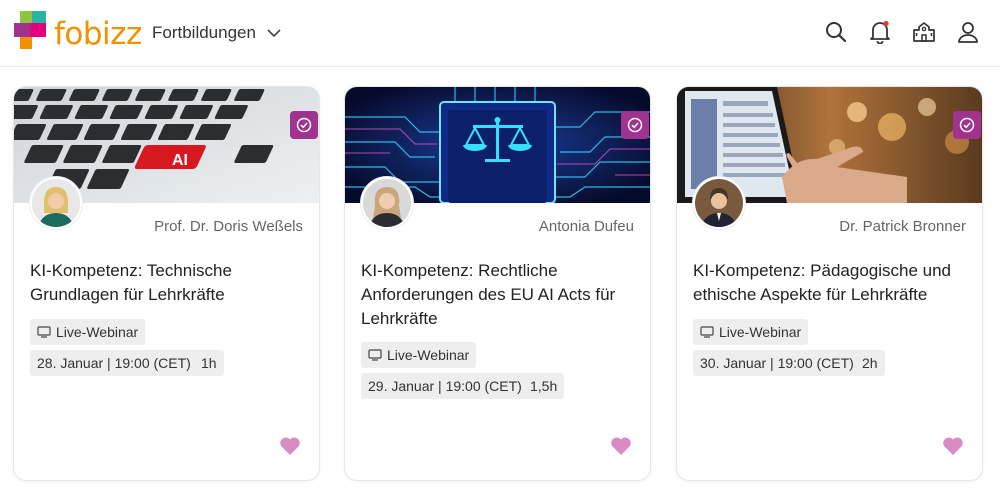 The image size is (1000, 491). What do you see at coordinates (228, 226) in the screenshot?
I see `author-name: Prof. Dr. Doris Weßels` at bounding box center [228, 226].